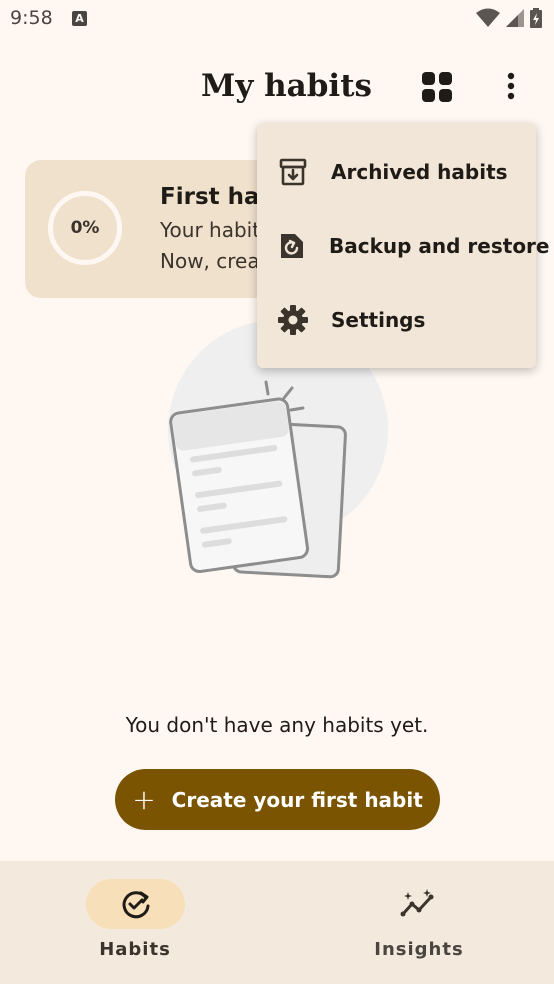 The width and height of the screenshot is (554, 984). Describe the element at coordinates (277, 725) in the screenshot. I see `empty-state-message: You don't have any habits yet.` at that location.